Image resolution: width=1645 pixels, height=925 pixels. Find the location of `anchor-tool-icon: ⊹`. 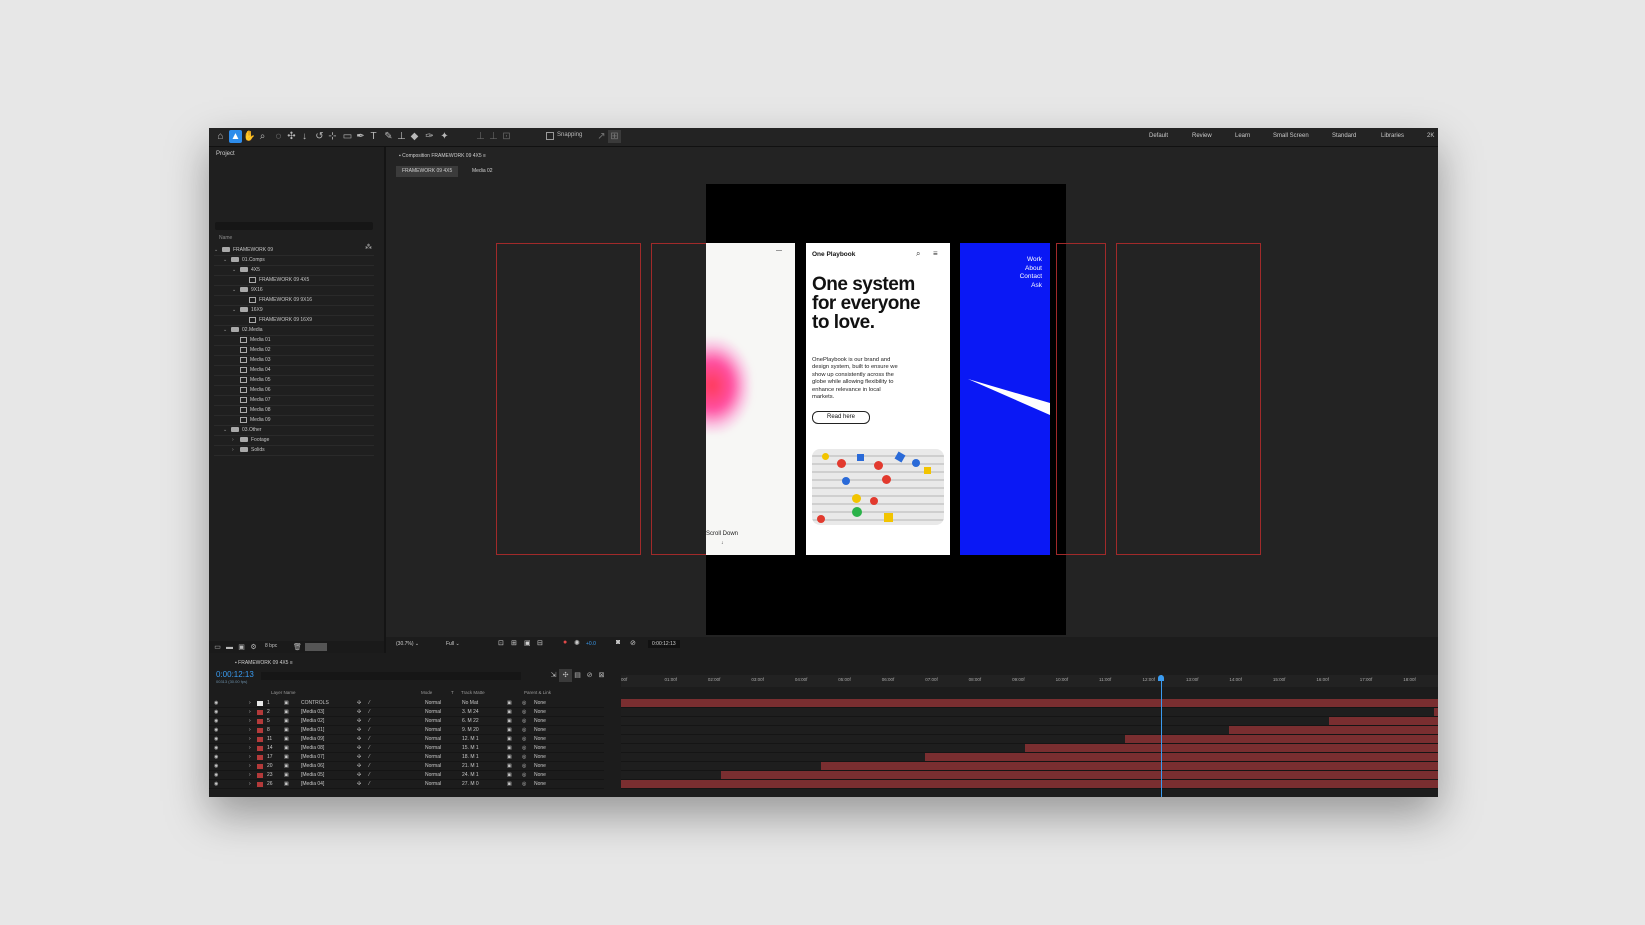

anchor-tool-icon: ⊹ is located at coordinates (332, 136).